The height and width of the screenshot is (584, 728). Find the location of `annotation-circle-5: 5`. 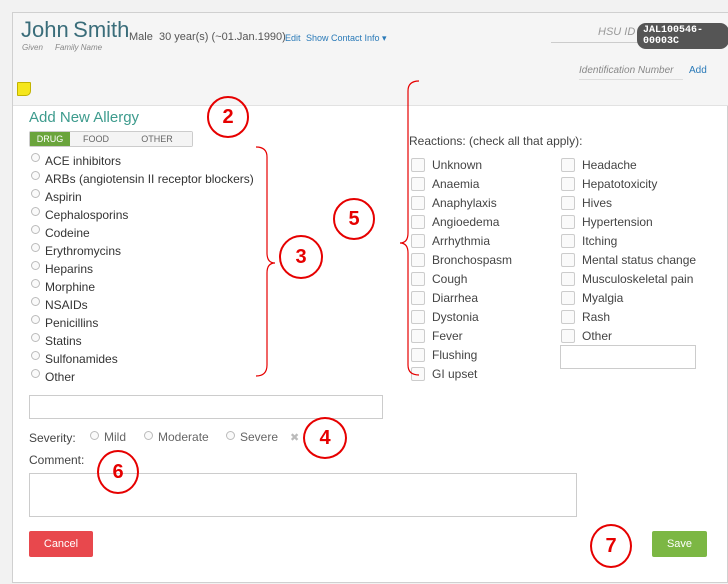

annotation-circle-5: 5 is located at coordinates (354, 219).